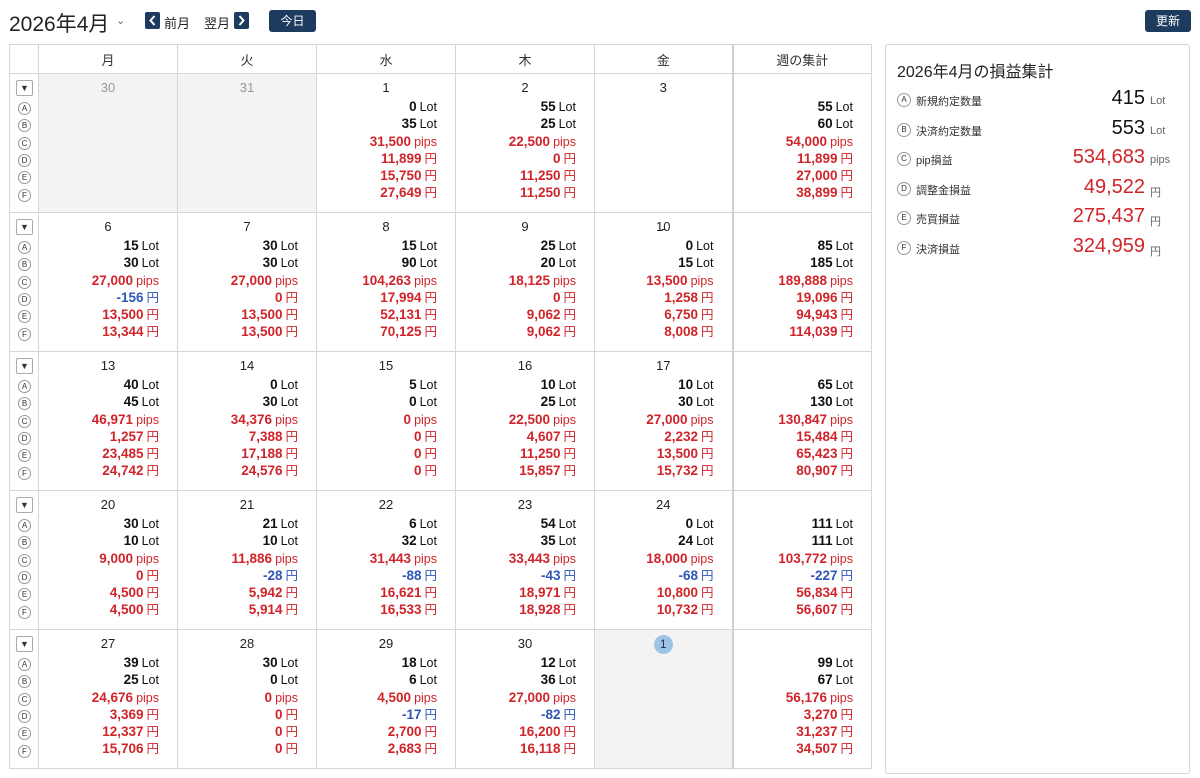  What do you see at coordinates (59, 23) in the screenshot?
I see `month-selector: 2026年4月` at bounding box center [59, 23].